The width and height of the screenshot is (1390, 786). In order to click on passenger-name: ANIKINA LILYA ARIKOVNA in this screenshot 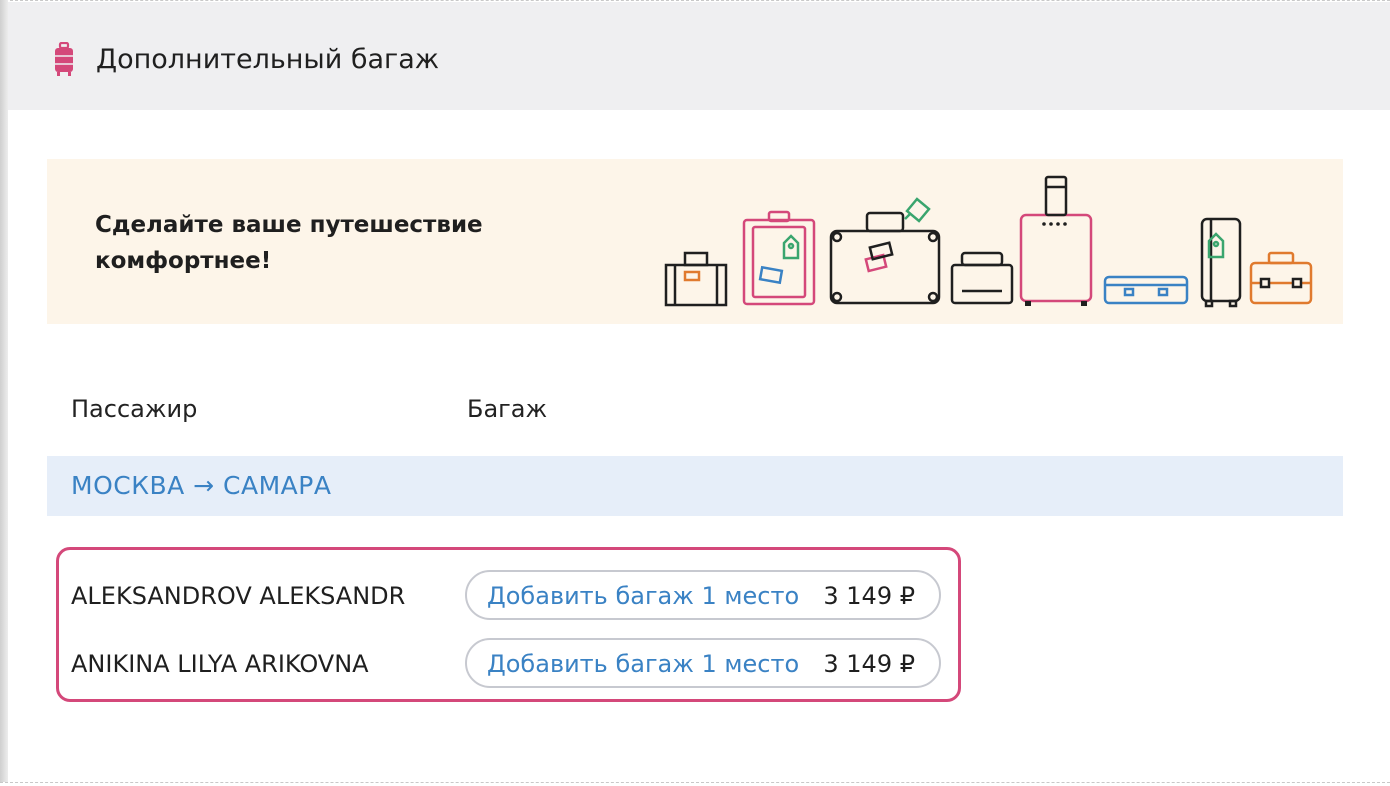, I will do `click(220, 664)`.